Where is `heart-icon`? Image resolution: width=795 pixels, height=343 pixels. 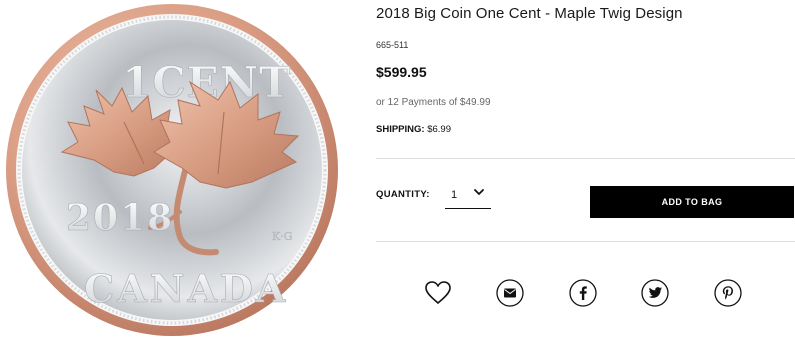 heart-icon is located at coordinates (438, 293).